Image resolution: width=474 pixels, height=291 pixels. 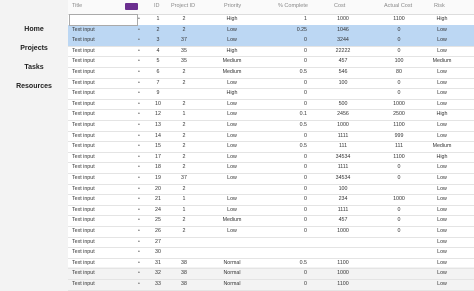 What do you see at coordinates (343, 29) in the screenshot?
I see `cell-cost: 1046` at bounding box center [343, 29].